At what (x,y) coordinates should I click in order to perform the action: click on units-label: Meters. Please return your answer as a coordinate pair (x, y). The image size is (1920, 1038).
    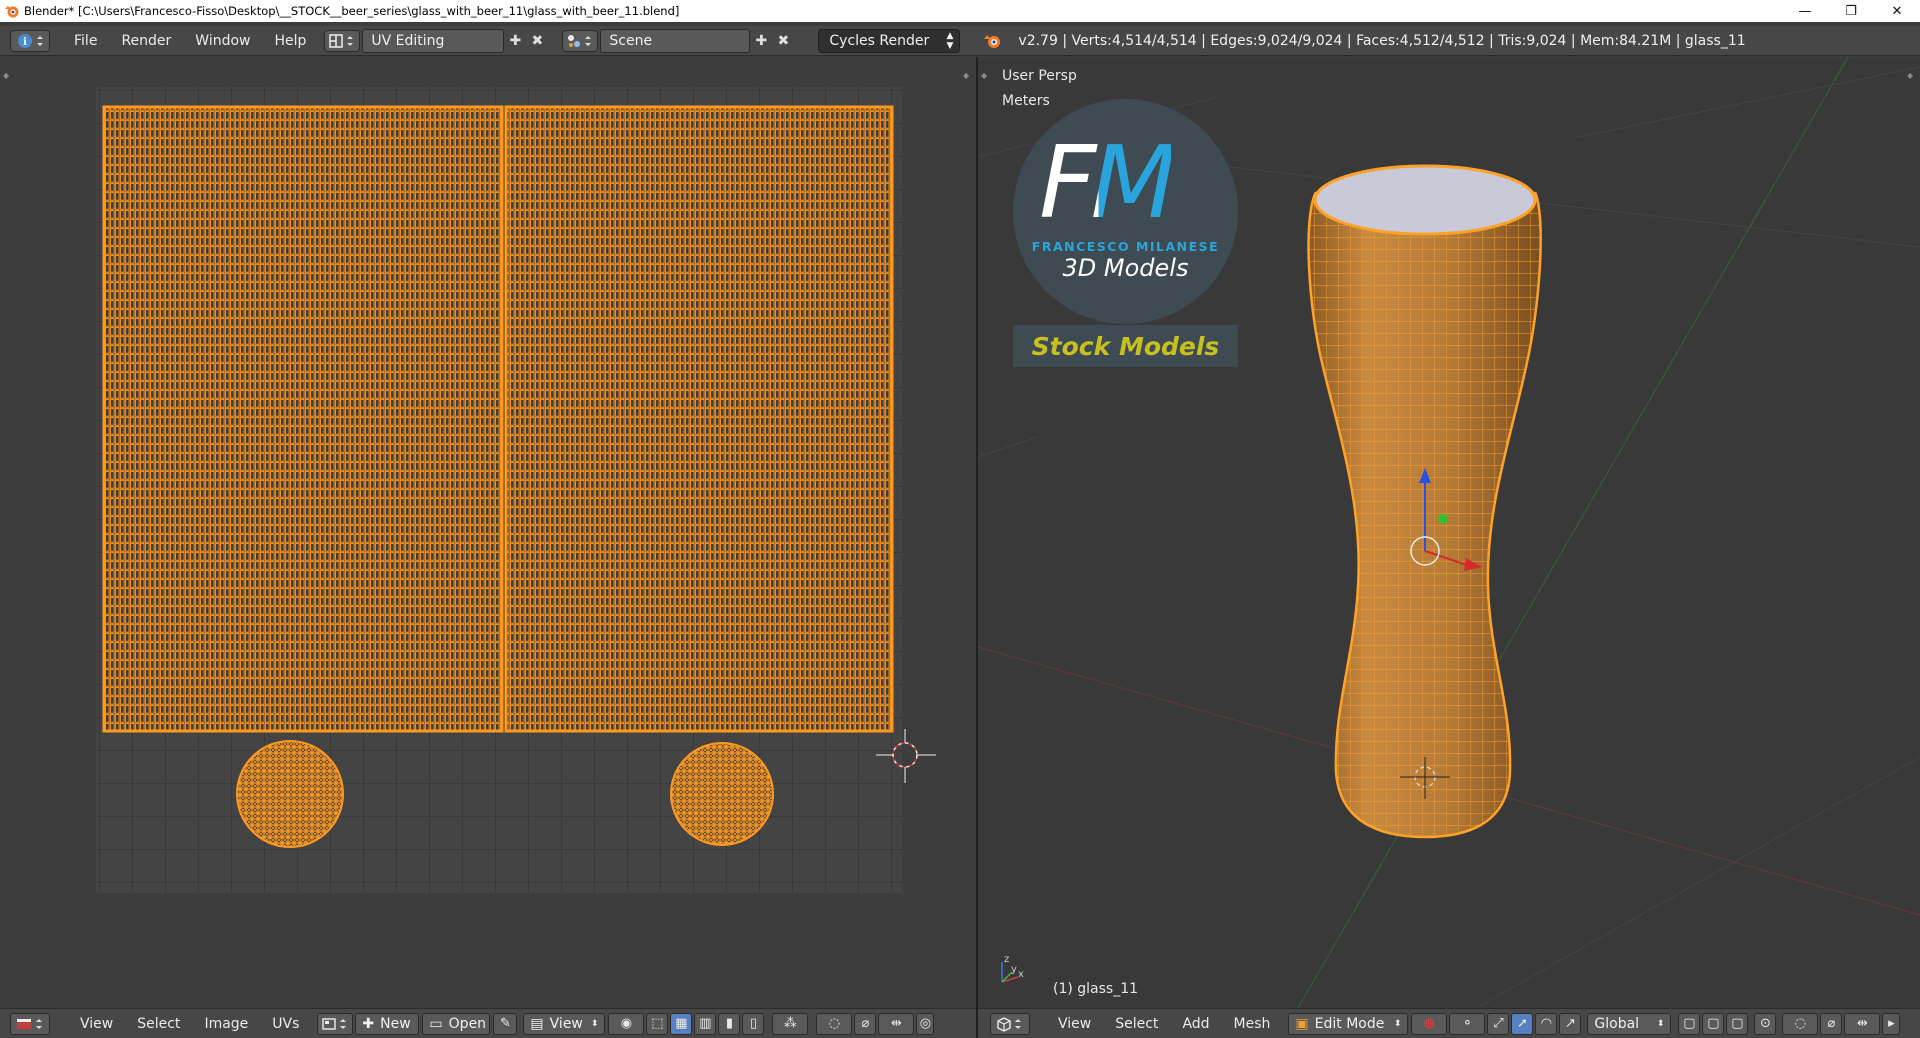
    Looking at the image, I should click on (1026, 101).